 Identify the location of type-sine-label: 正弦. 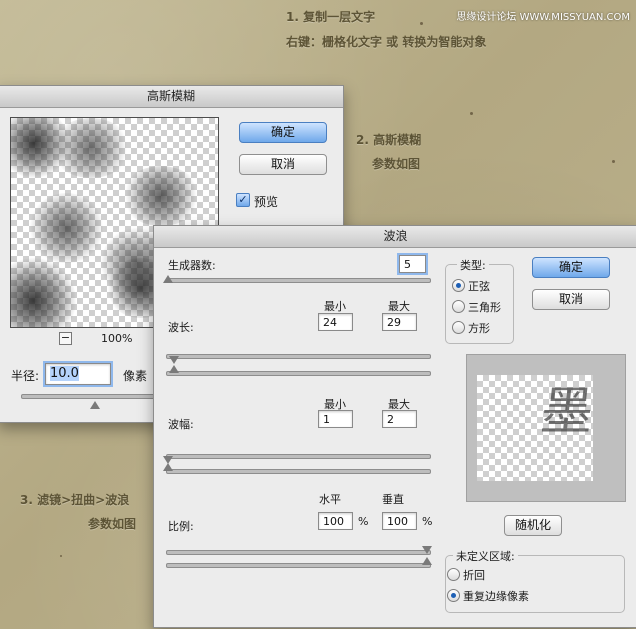
(479, 286).